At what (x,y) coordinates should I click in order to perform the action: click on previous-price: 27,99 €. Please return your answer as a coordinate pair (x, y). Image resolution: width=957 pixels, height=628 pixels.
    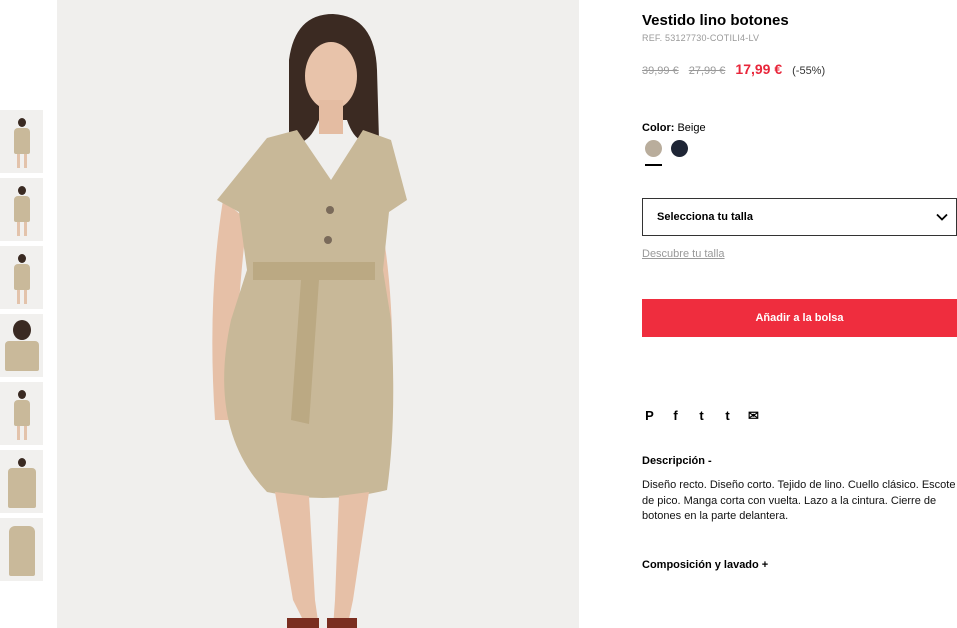
    Looking at the image, I should click on (707, 71).